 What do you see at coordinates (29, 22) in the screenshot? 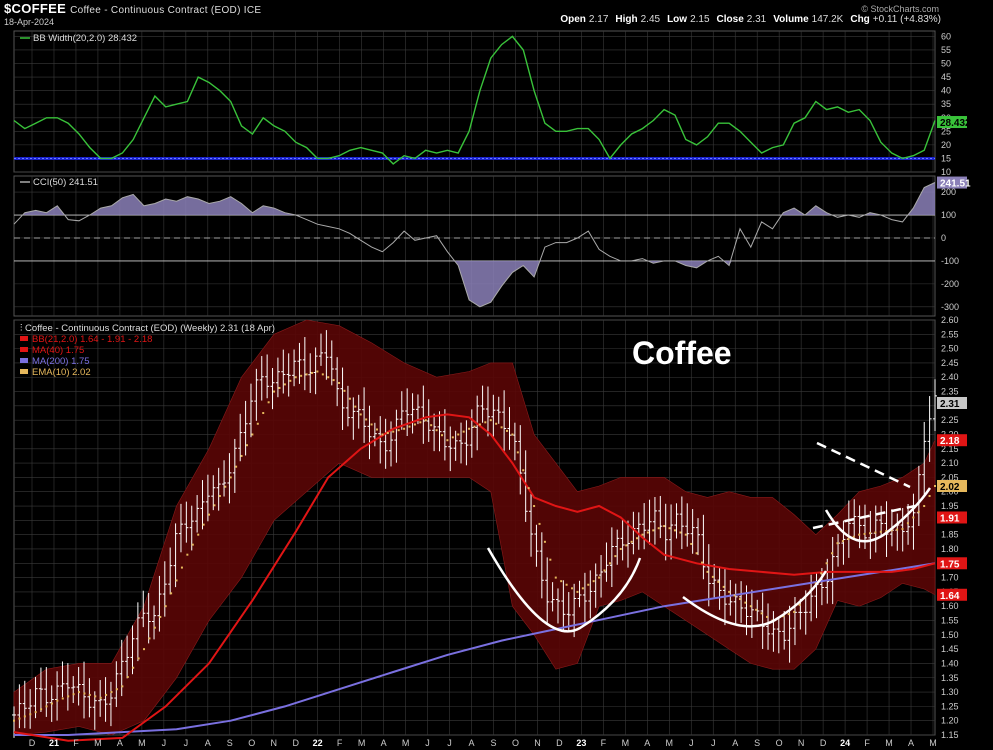
I see `date-label: 18-Apr-2024` at bounding box center [29, 22].